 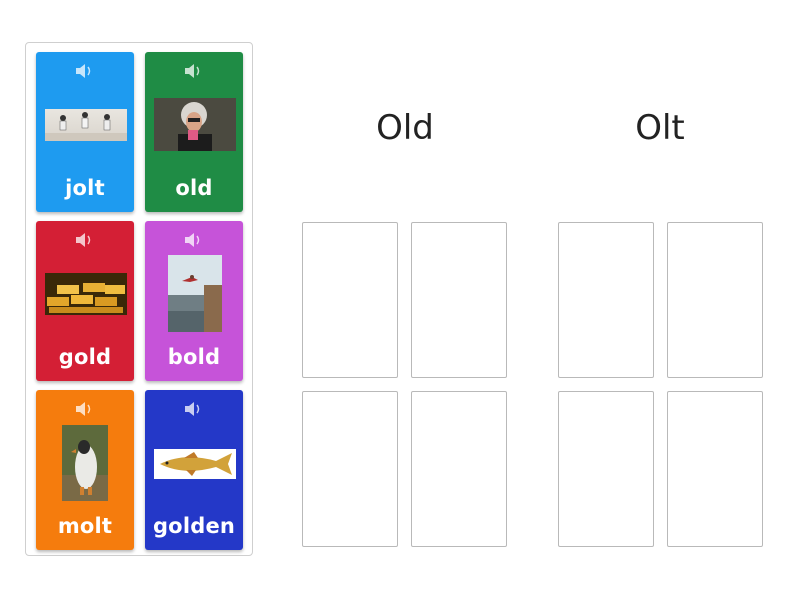 I want to click on card-molt: molt, so click(x=85, y=470).